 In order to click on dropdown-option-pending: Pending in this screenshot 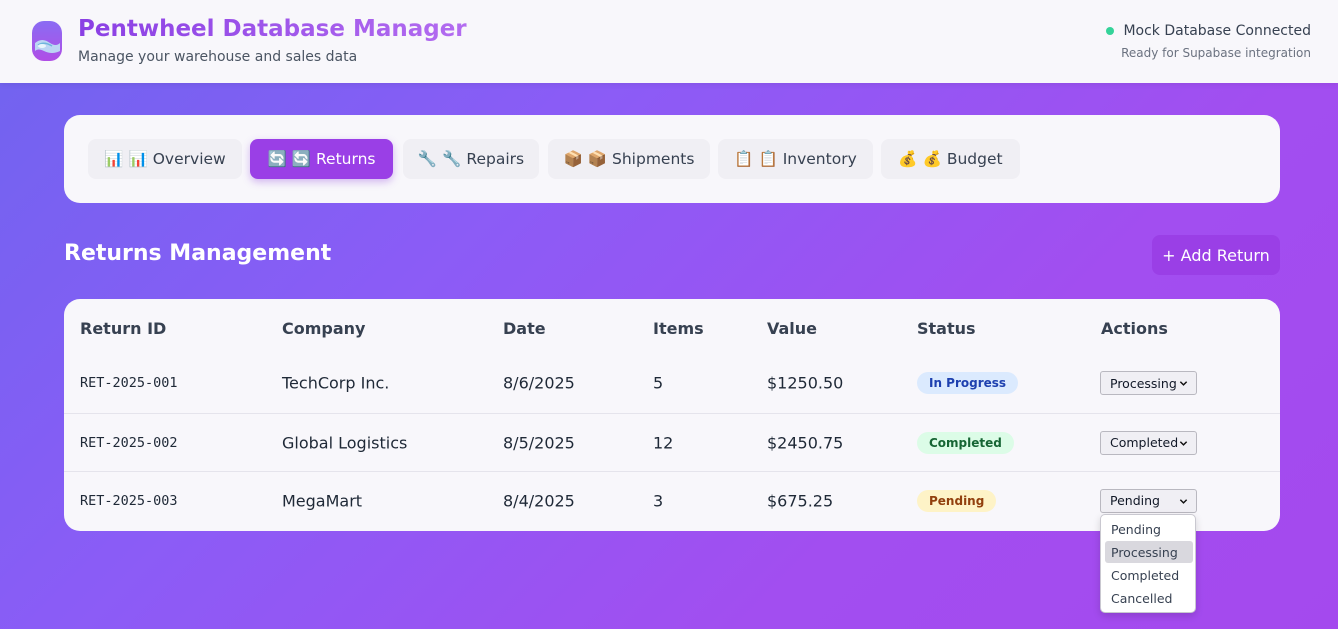, I will do `click(1149, 529)`.